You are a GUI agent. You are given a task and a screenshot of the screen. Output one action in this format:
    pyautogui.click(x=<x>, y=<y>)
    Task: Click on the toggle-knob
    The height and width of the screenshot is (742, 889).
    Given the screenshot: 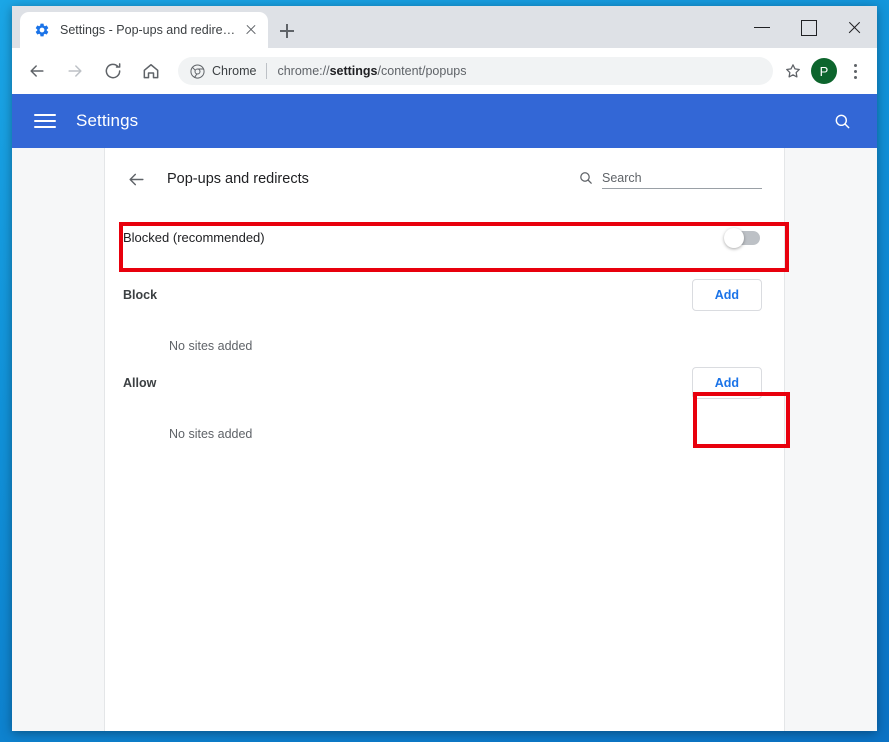 What is the action you would take?
    pyautogui.click(x=734, y=237)
    